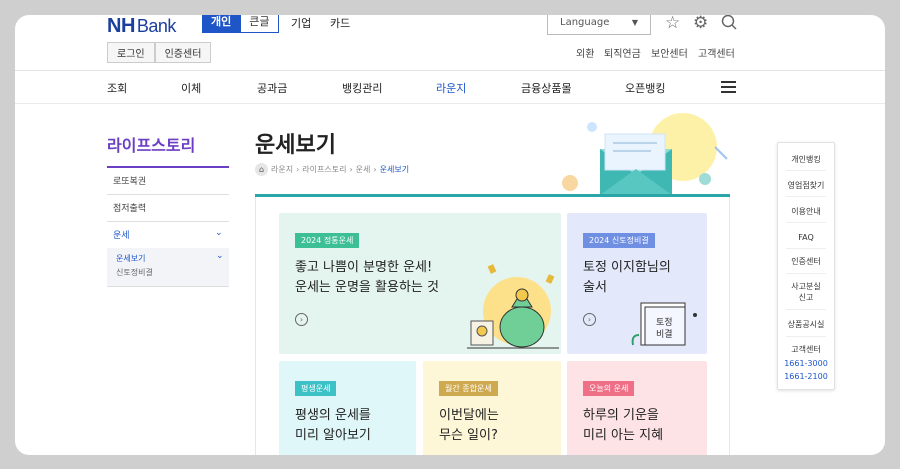  I want to click on gnb-banking-management: 뱅킹관리, so click(362, 88).